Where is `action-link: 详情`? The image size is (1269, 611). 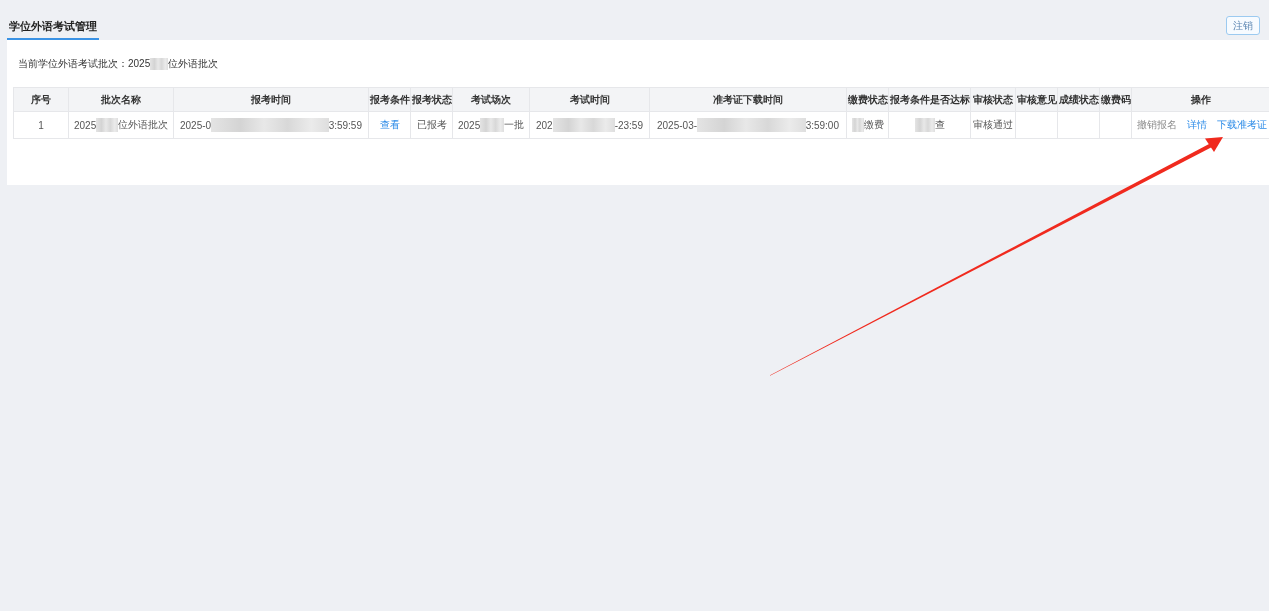 action-link: 详情 is located at coordinates (1197, 125).